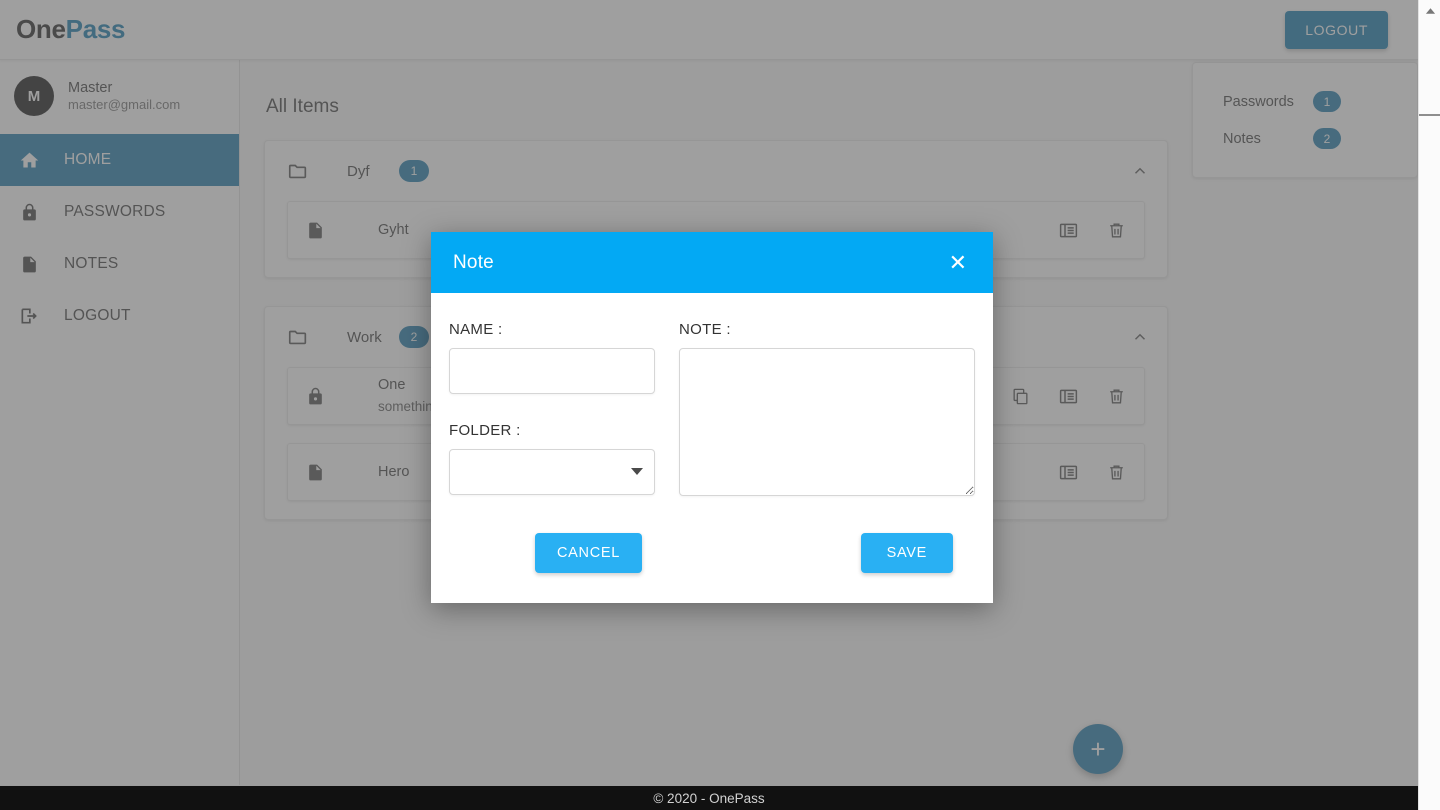 This screenshot has height=810, width=1440. Describe the element at coordinates (712, 552) in the screenshot. I see `dialog-actions: CANCEL SAVE` at that location.